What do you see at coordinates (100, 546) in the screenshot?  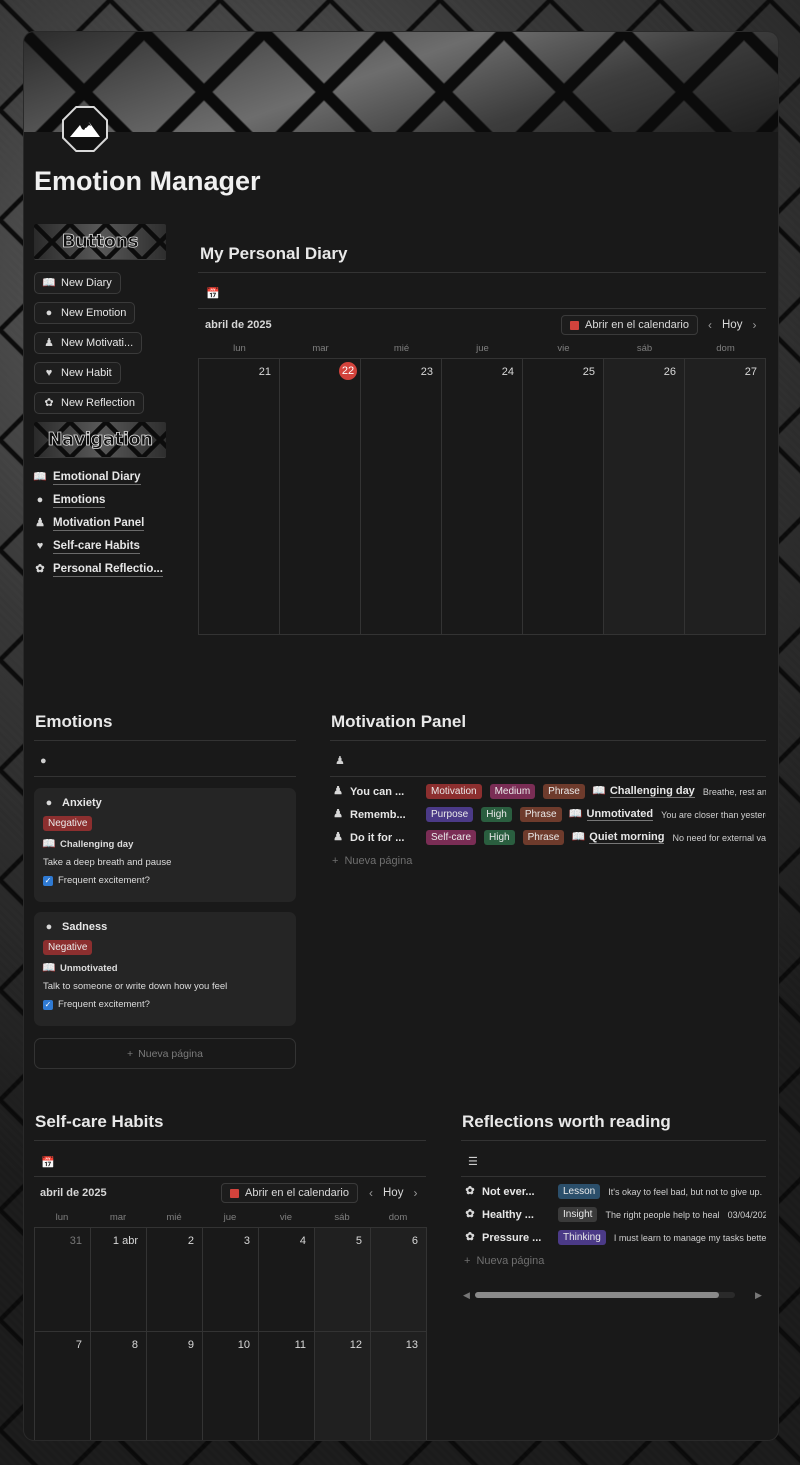 I see `nav-item-3: ♥ Self-care Habits` at bounding box center [100, 546].